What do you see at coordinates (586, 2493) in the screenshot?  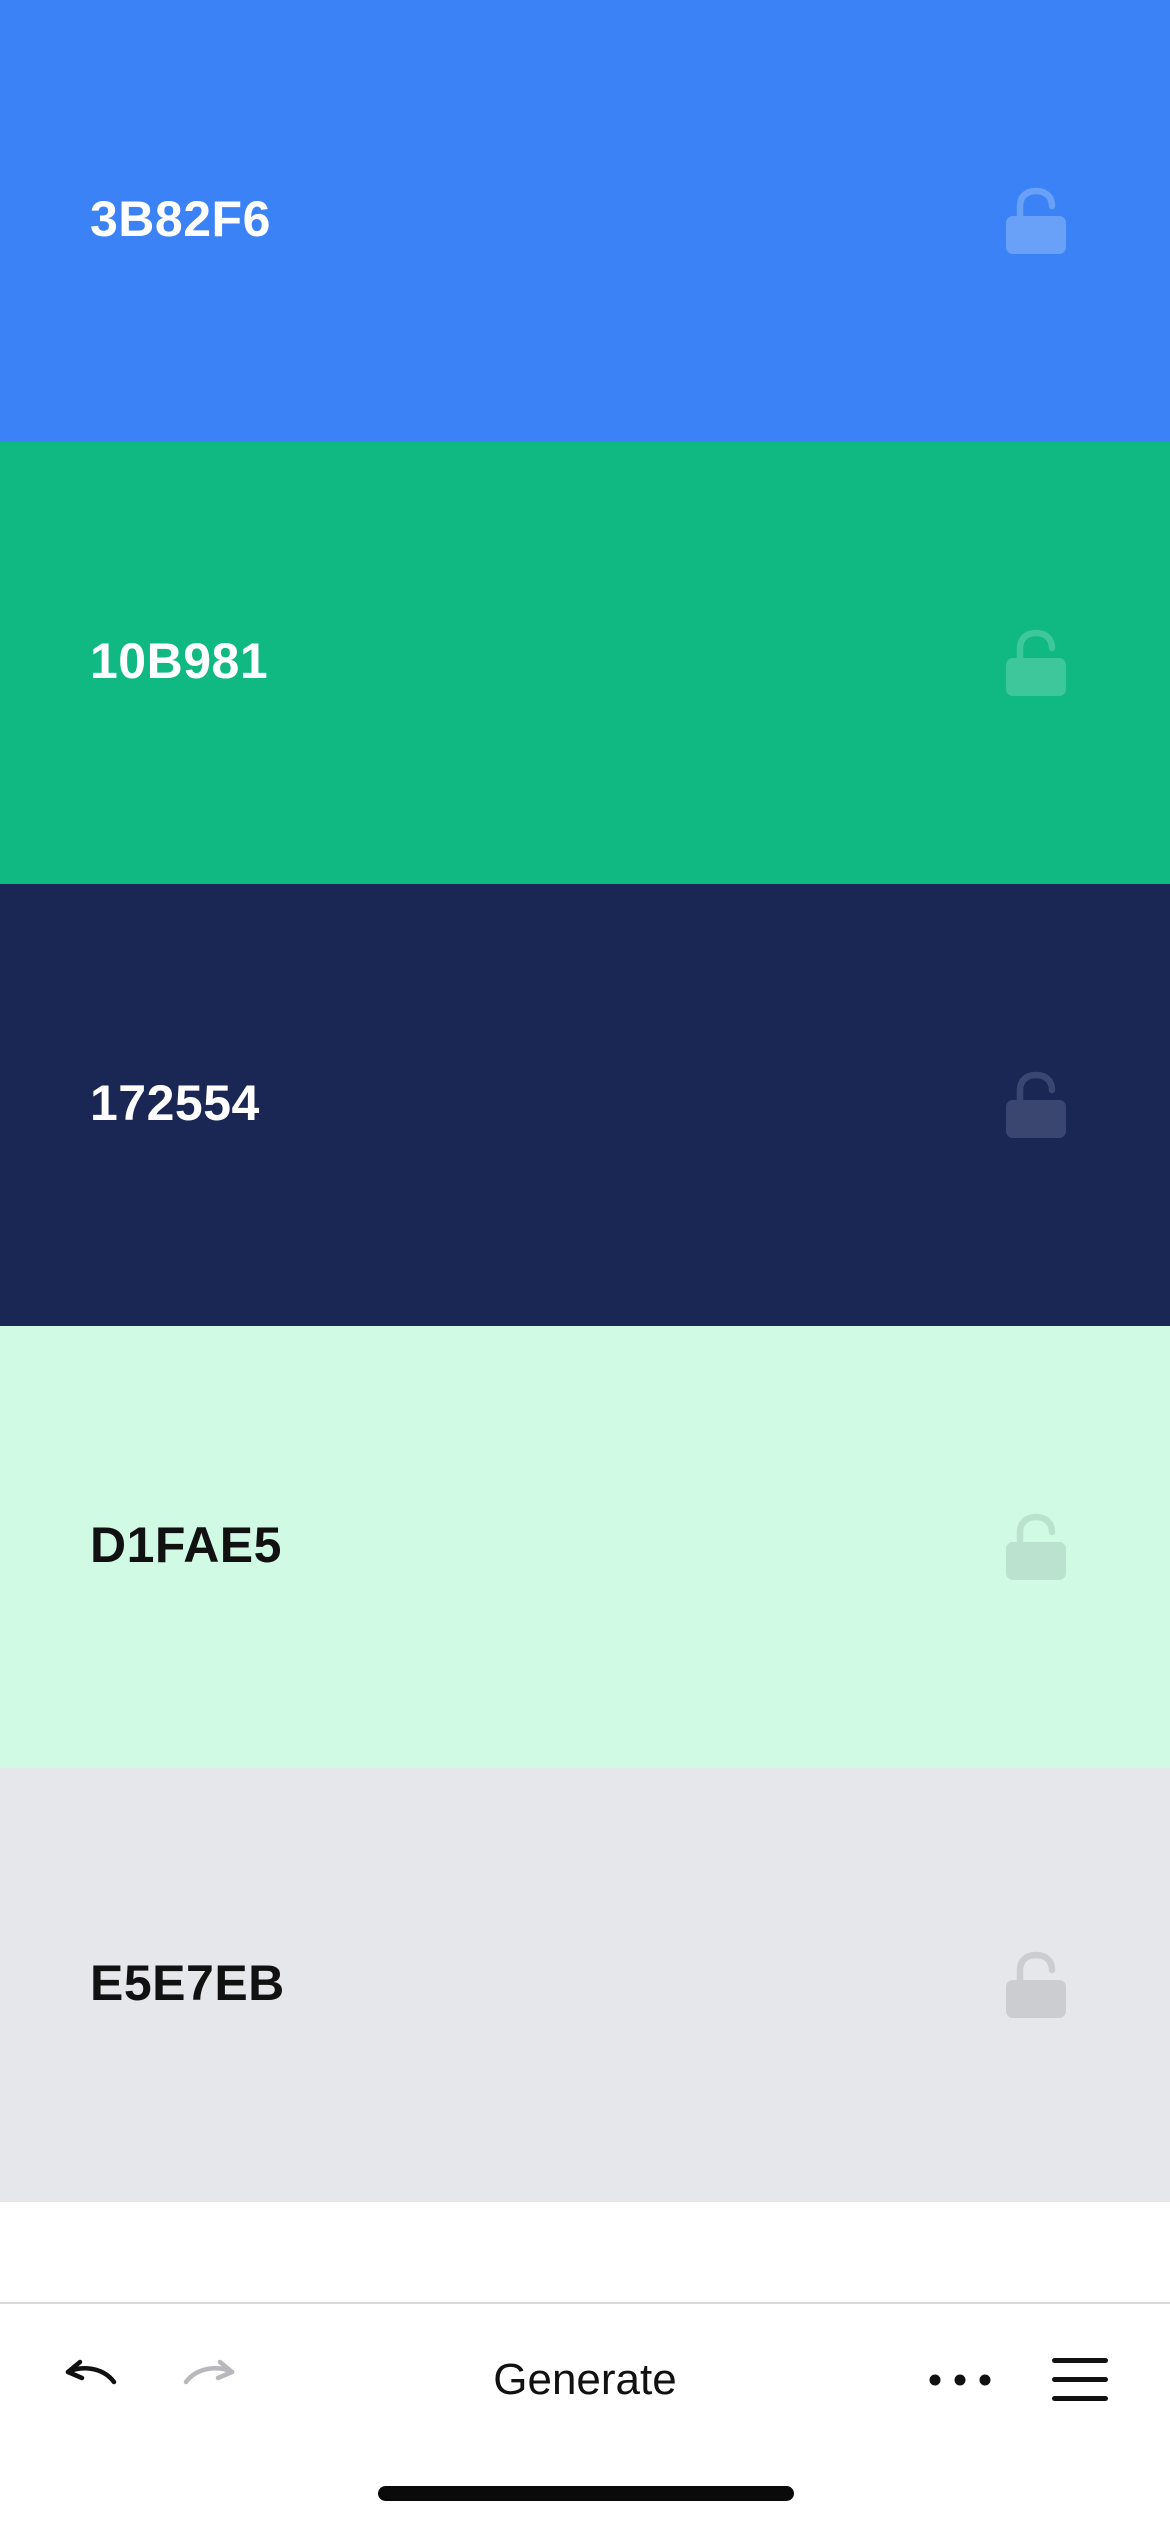 I see `home-indicator` at bounding box center [586, 2493].